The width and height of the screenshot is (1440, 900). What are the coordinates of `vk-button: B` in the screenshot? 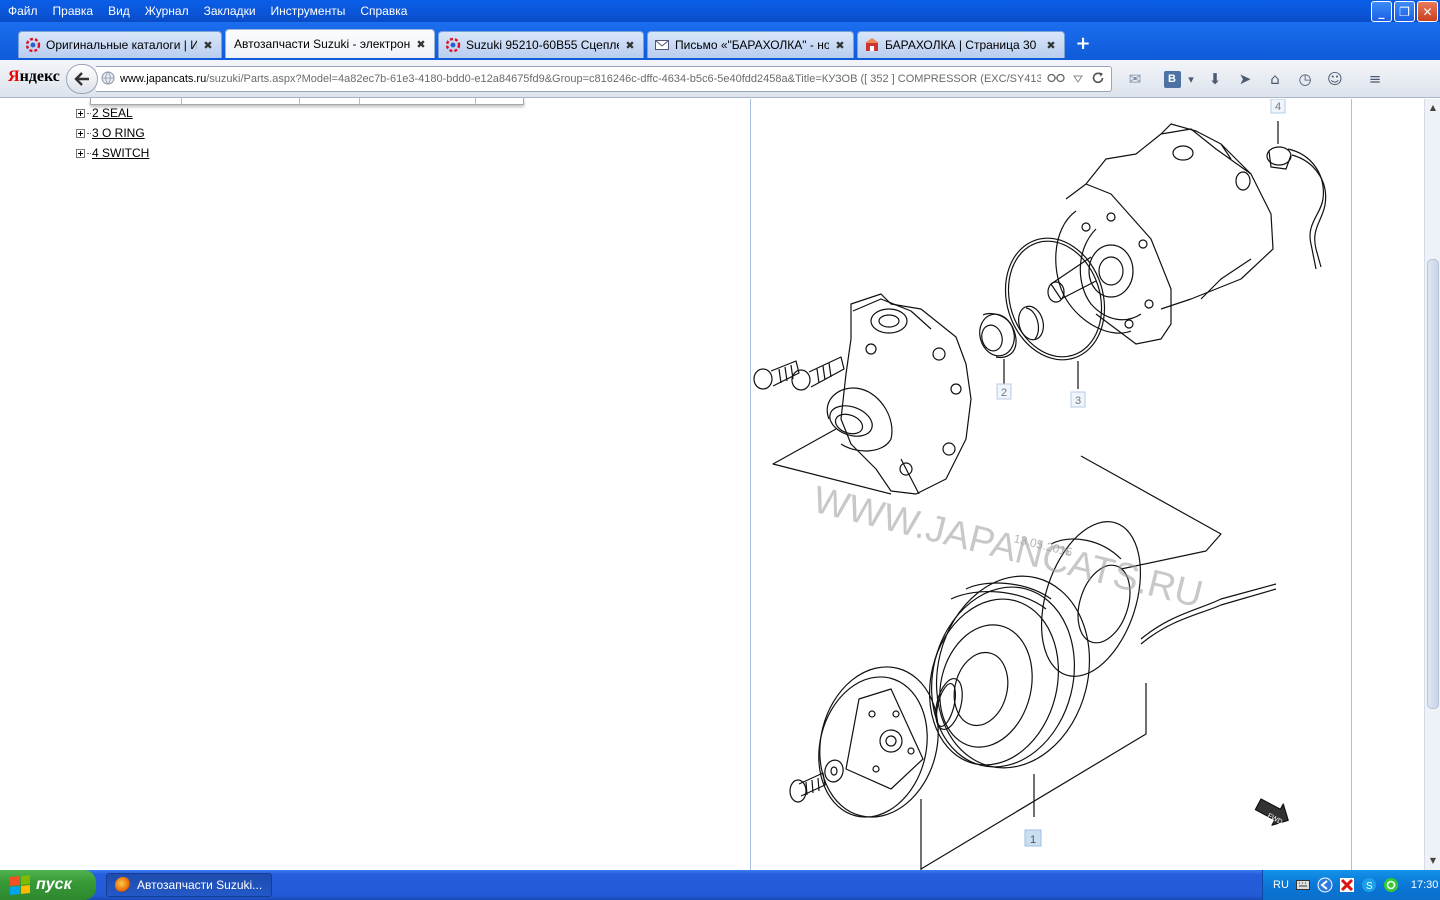 It's located at (1172, 79).